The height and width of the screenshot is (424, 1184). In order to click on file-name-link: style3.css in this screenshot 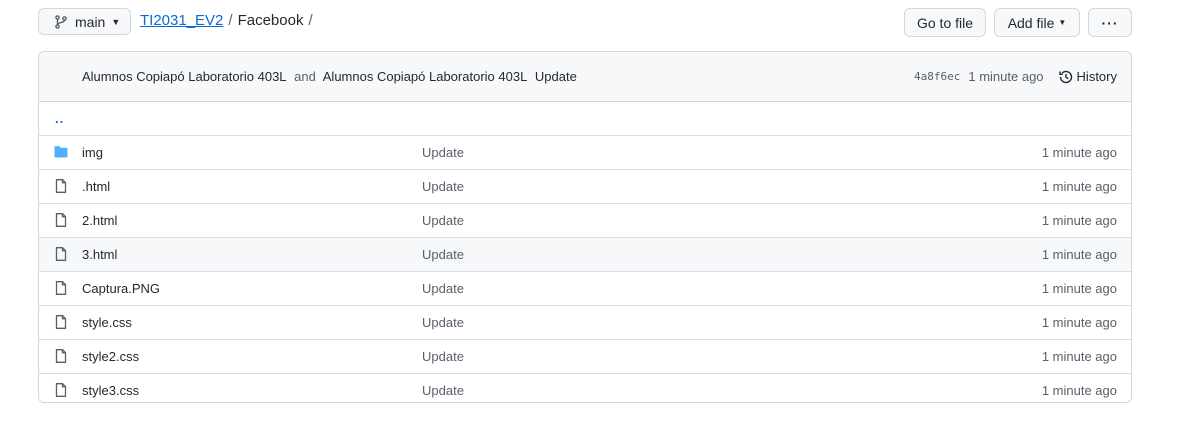, I will do `click(110, 390)`.